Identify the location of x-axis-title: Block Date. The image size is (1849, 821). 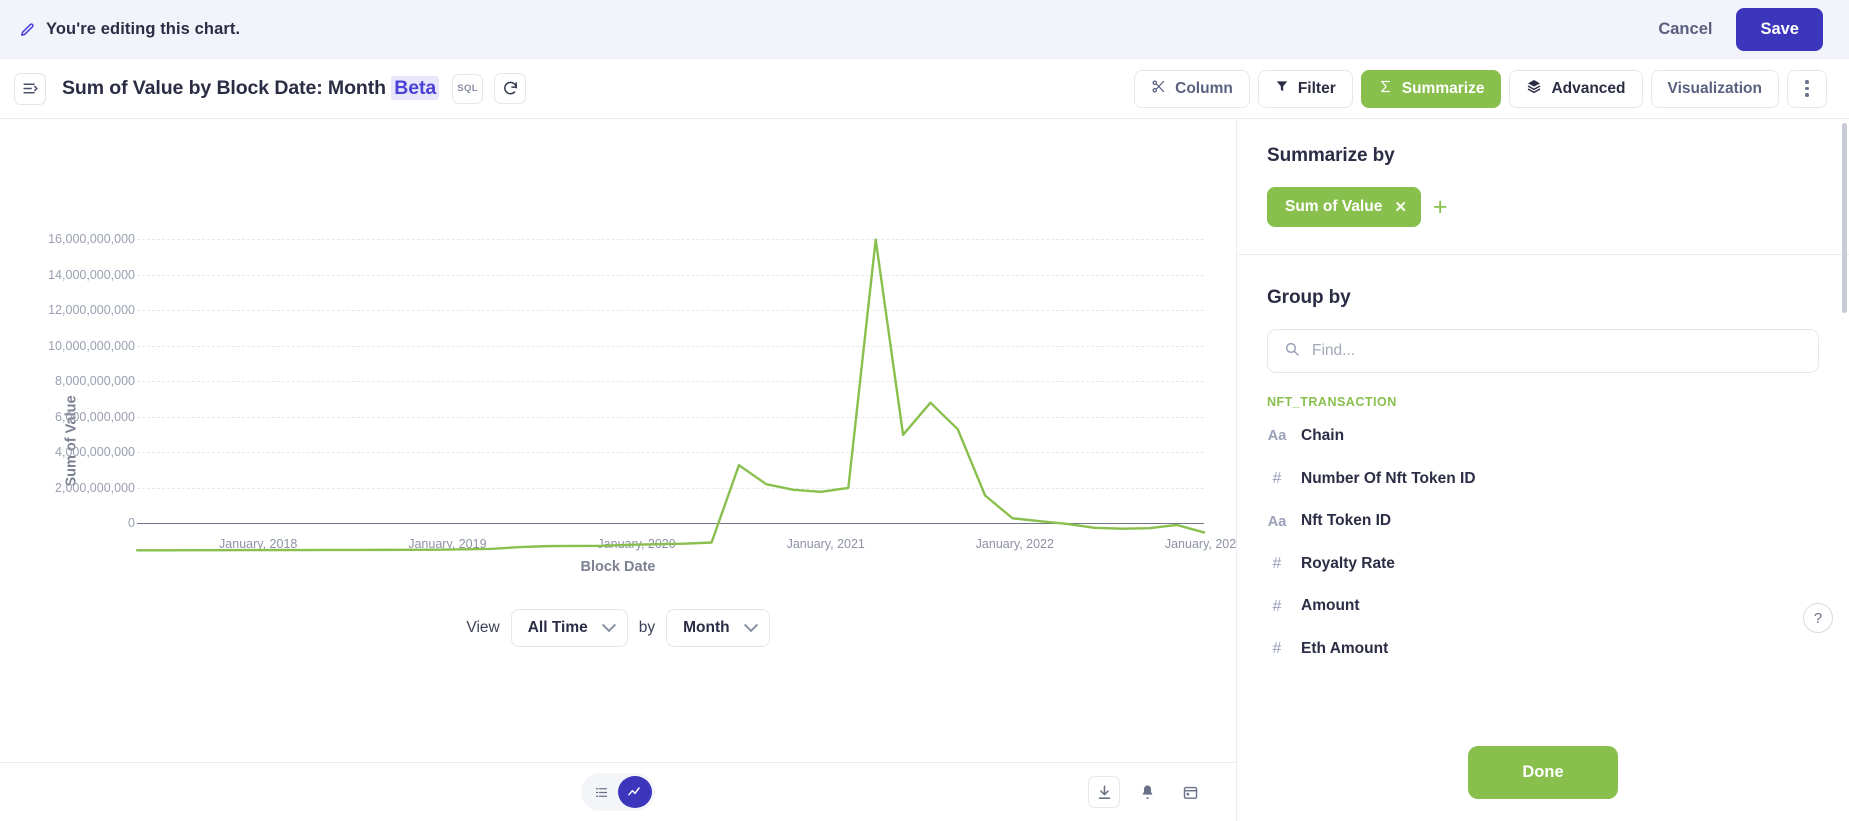
(618, 567).